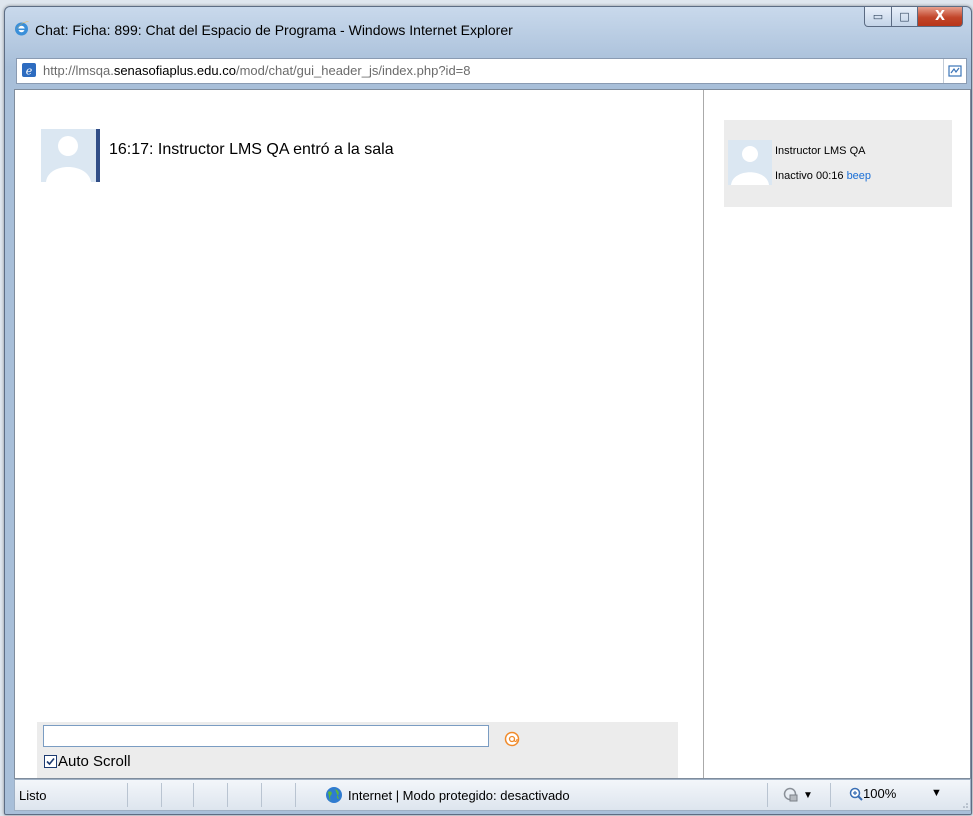  I want to click on security-zone: Internet | Modo protegido: desactivado, so click(447, 795).